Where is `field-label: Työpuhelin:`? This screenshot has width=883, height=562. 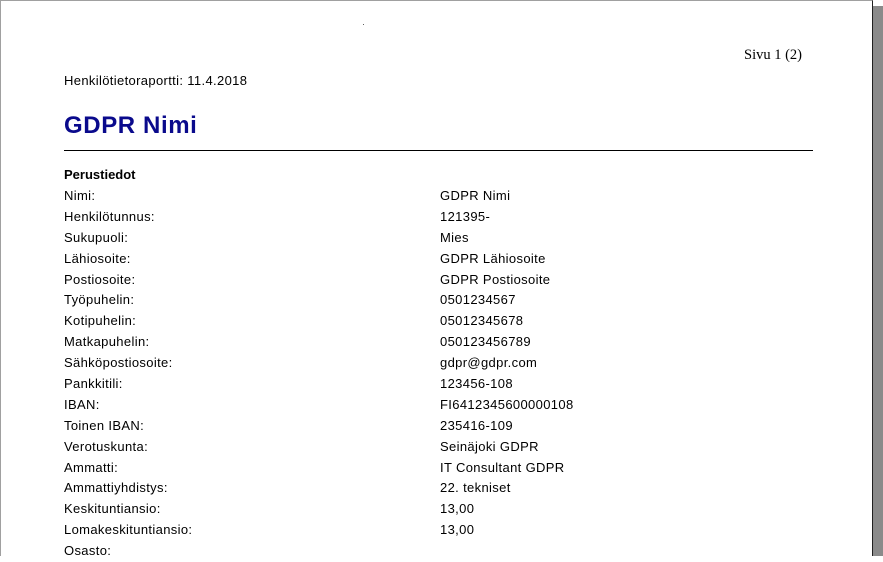
field-label: Työpuhelin: is located at coordinates (99, 300).